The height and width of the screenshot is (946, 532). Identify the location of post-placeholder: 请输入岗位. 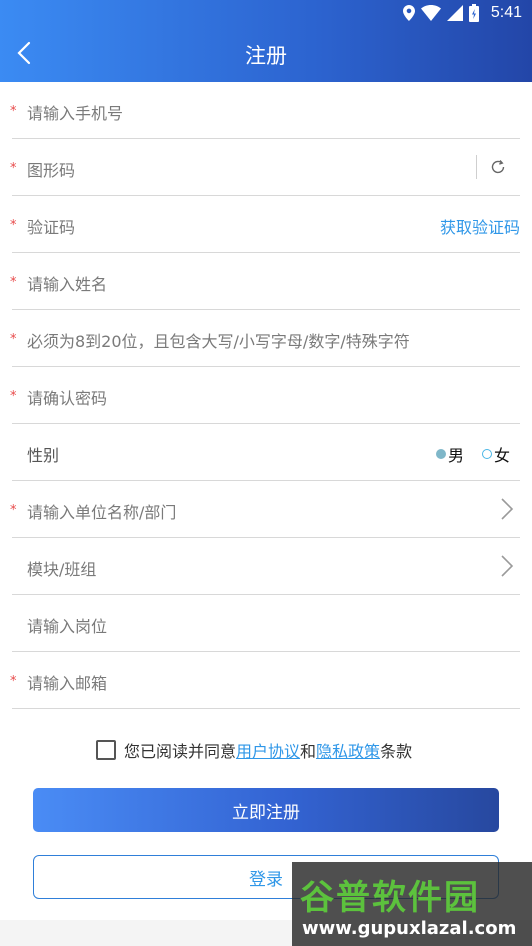
(67, 626).